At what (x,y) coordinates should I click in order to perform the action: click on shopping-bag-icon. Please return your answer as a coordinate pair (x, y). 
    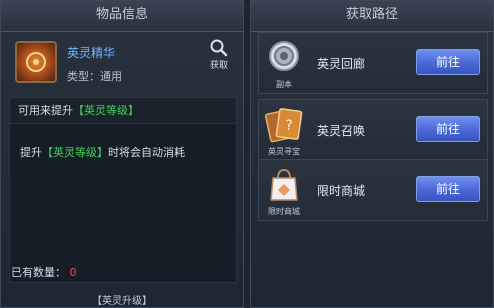
    Looking at the image, I should click on (284, 184).